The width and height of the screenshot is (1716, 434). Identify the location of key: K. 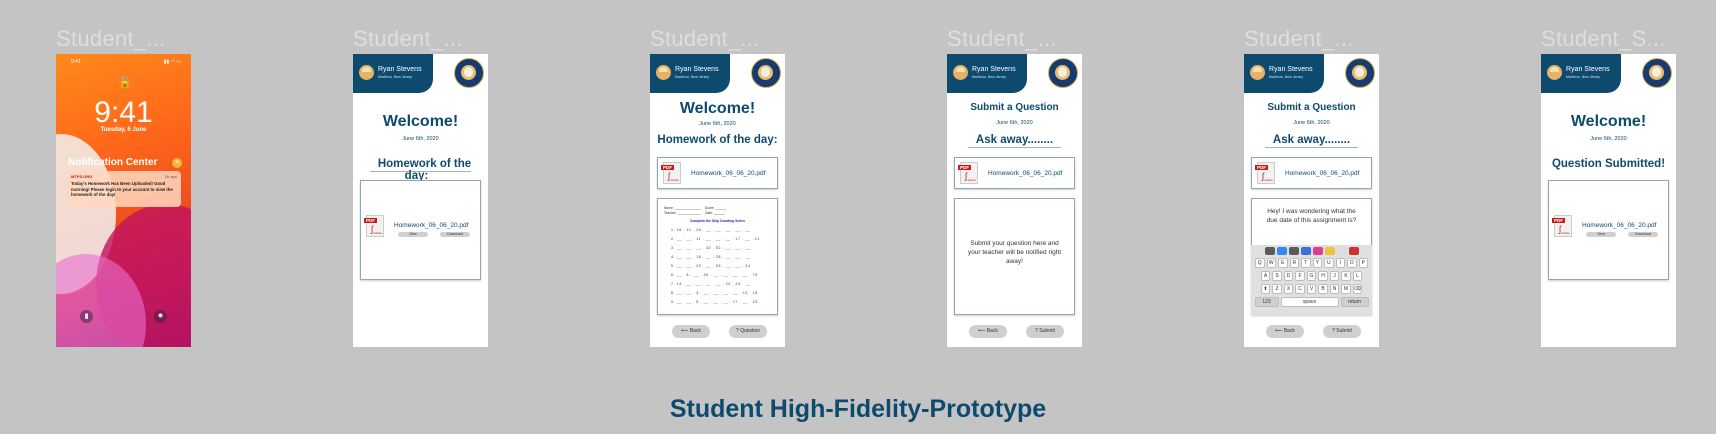
(1346, 276).